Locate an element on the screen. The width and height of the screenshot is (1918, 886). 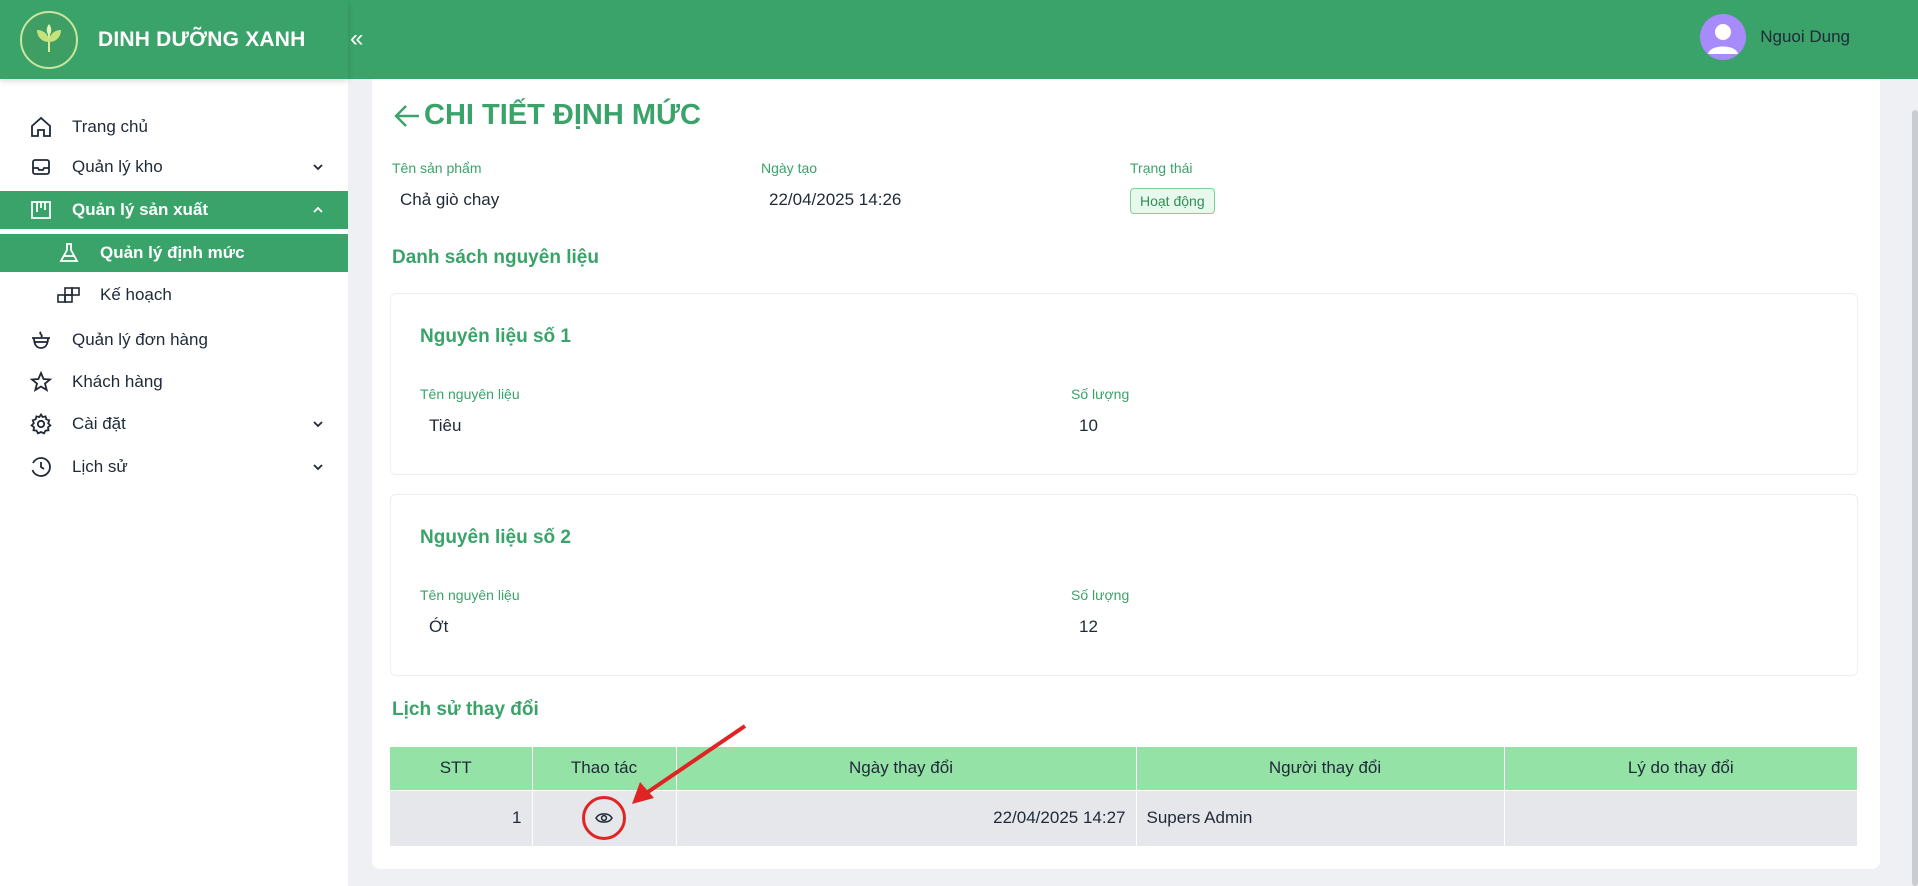
product-label: Tên sản phẩm is located at coordinates (437, 168).